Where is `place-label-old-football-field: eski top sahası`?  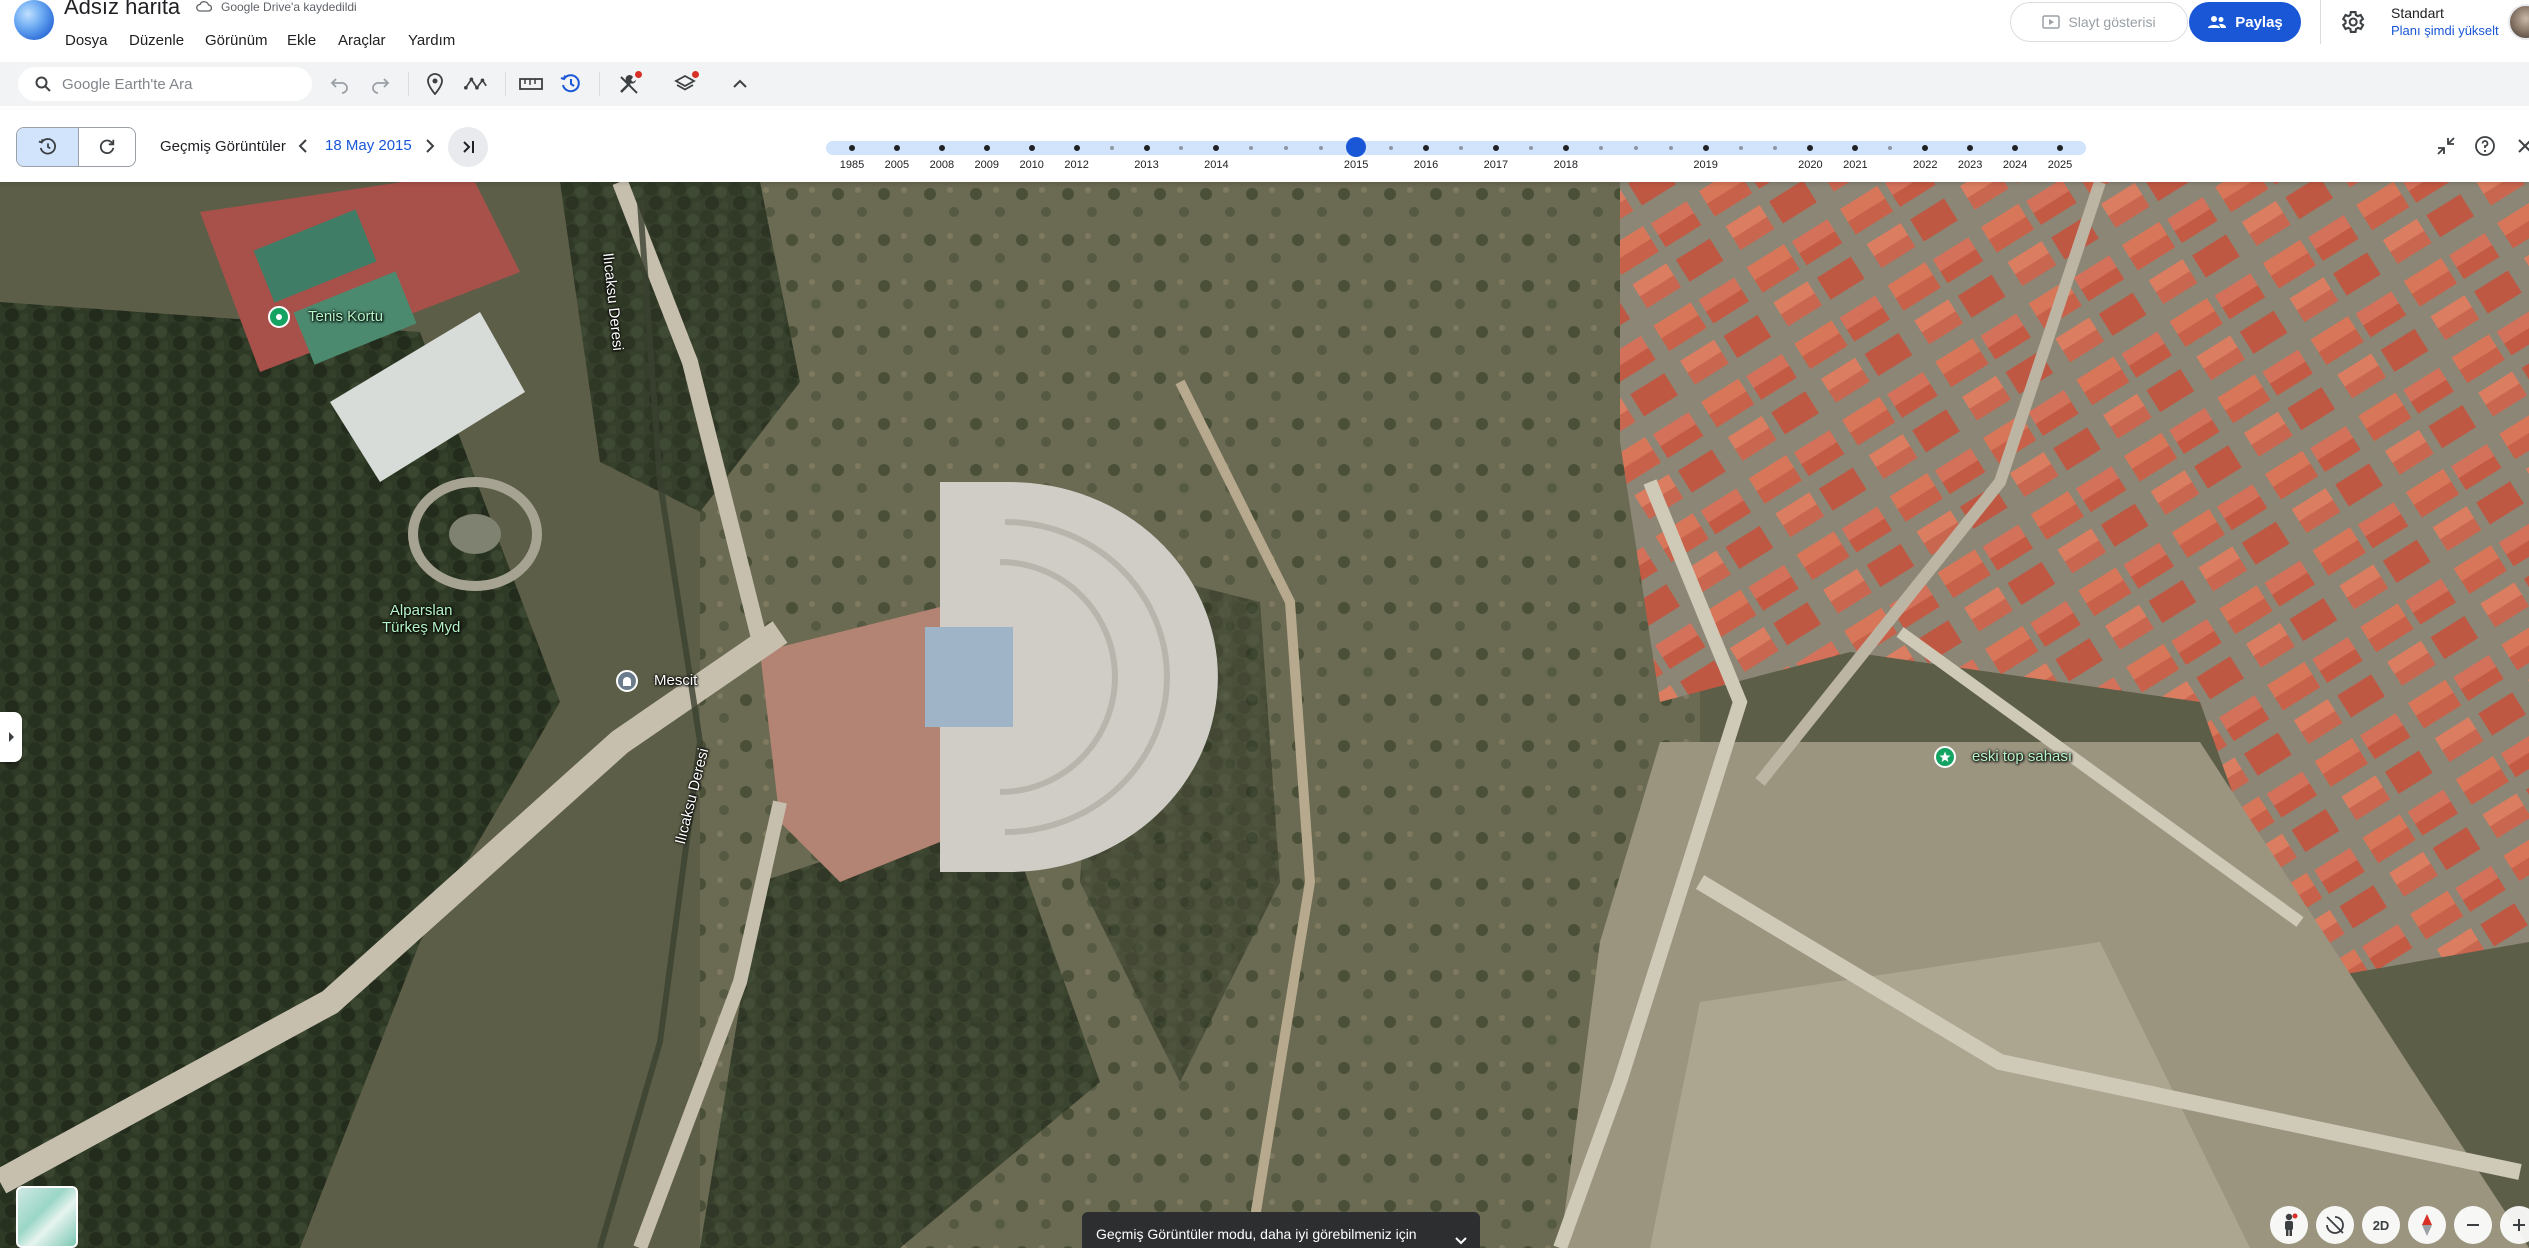
place-label-old-football-field: eski top sahası is located at coordinates (2022, 756).